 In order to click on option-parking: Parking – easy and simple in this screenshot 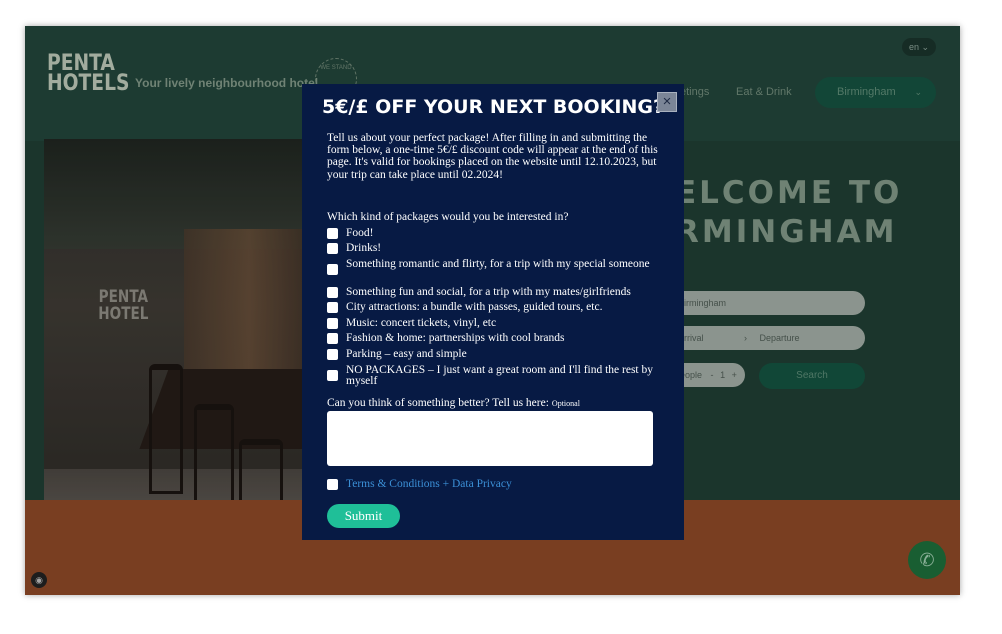, I will do `click(491, 354)`.